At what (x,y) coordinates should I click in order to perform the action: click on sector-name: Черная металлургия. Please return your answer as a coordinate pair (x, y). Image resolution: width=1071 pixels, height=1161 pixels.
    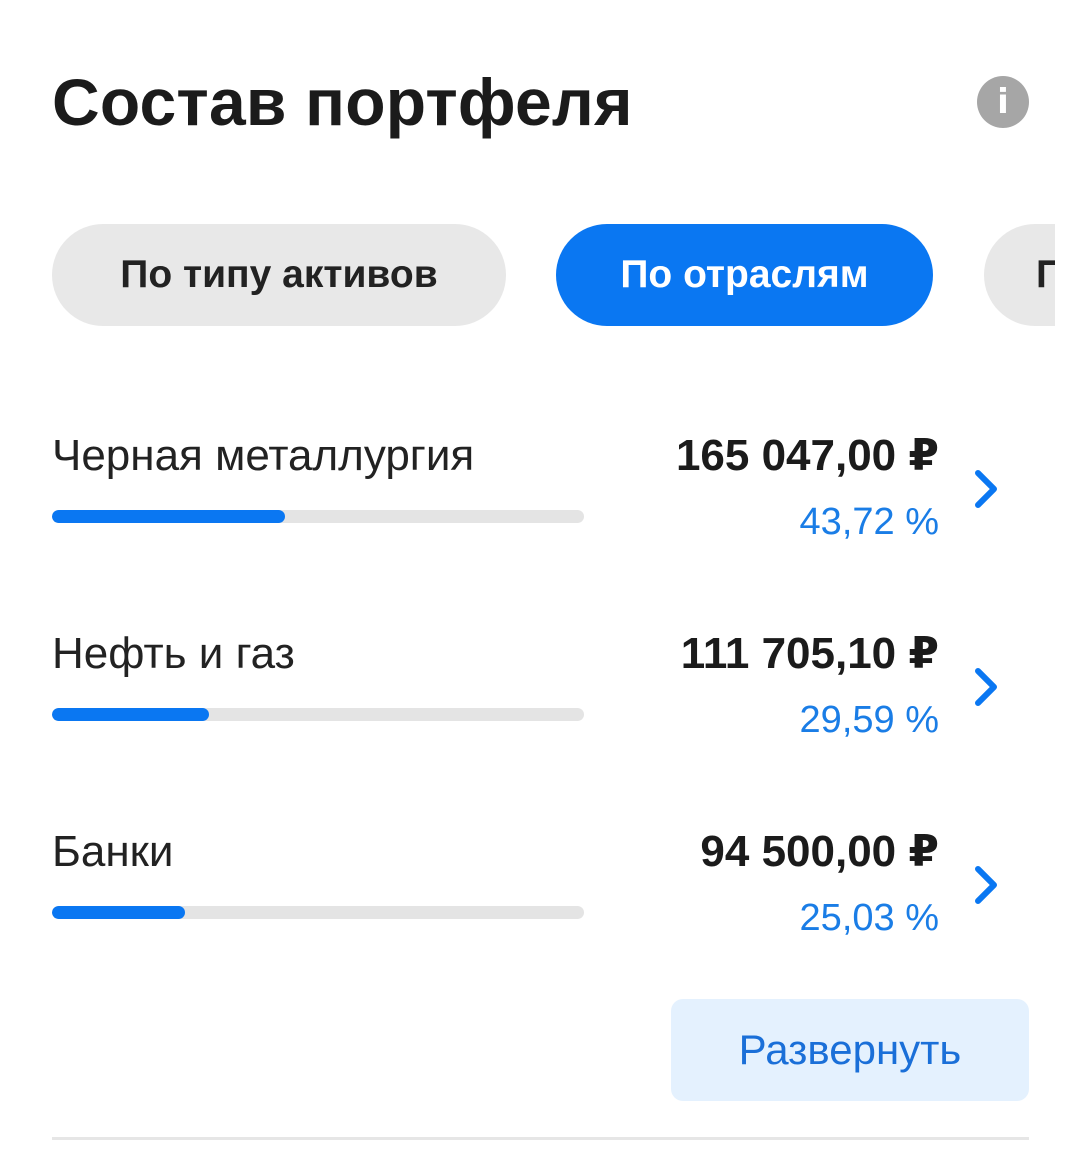
    Looking at the image, I should click on (263, 455).